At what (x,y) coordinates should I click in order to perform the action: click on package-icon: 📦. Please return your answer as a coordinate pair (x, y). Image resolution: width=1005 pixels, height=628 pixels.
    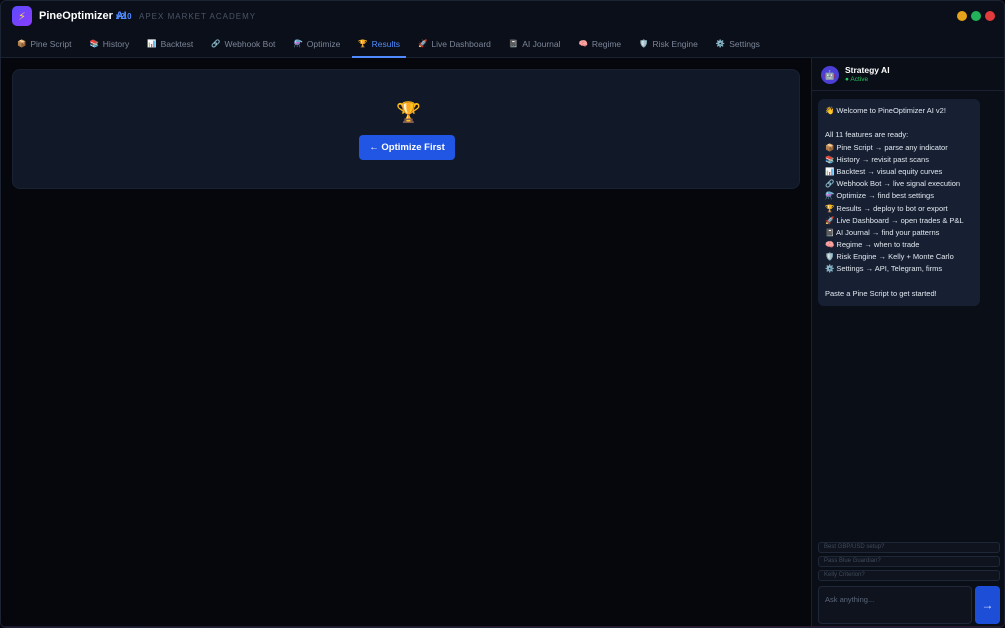
    Looking at the image, I should click on (22, 43).